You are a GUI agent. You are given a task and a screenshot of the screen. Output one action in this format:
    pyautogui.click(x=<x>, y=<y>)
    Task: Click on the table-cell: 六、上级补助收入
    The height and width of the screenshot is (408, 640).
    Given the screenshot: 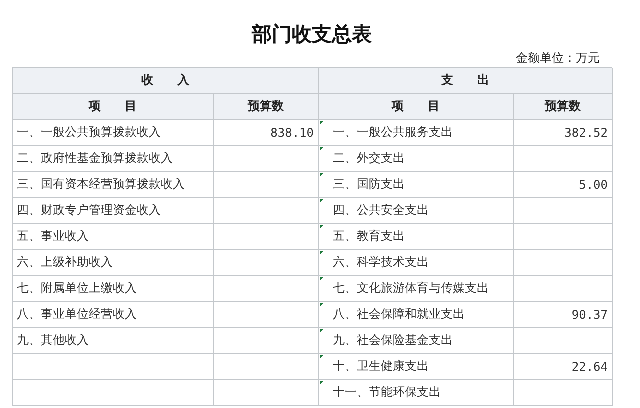 What is the action you would take?
    pyautogui.click(x=113, y=263)
    